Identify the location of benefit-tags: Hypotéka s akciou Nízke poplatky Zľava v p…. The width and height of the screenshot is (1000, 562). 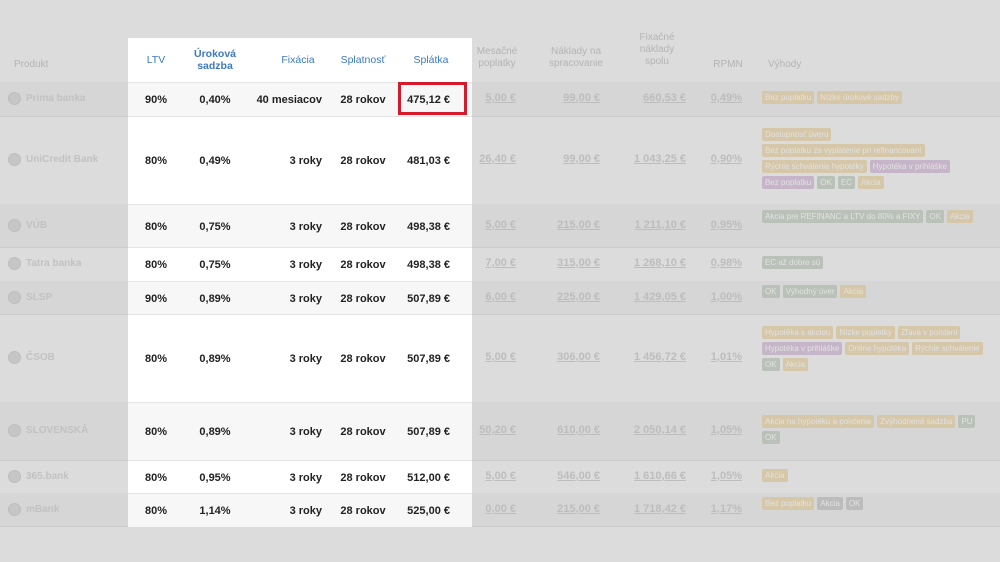
(877, 348).